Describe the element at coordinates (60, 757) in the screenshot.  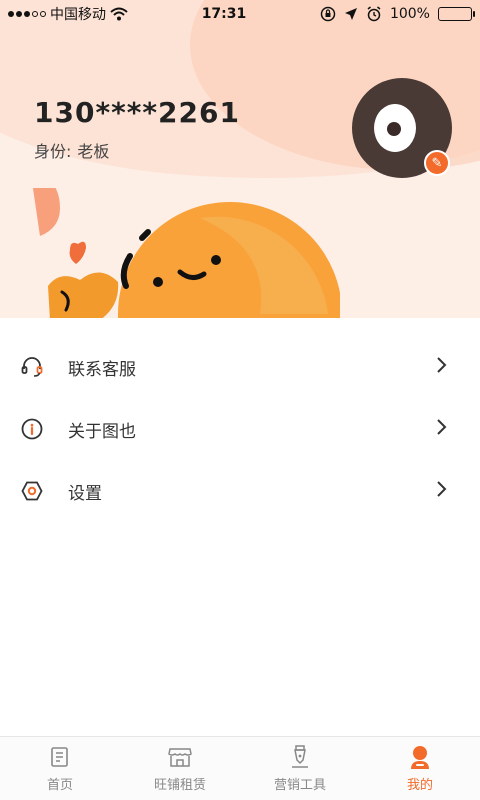
I see `home-icon` at that location.